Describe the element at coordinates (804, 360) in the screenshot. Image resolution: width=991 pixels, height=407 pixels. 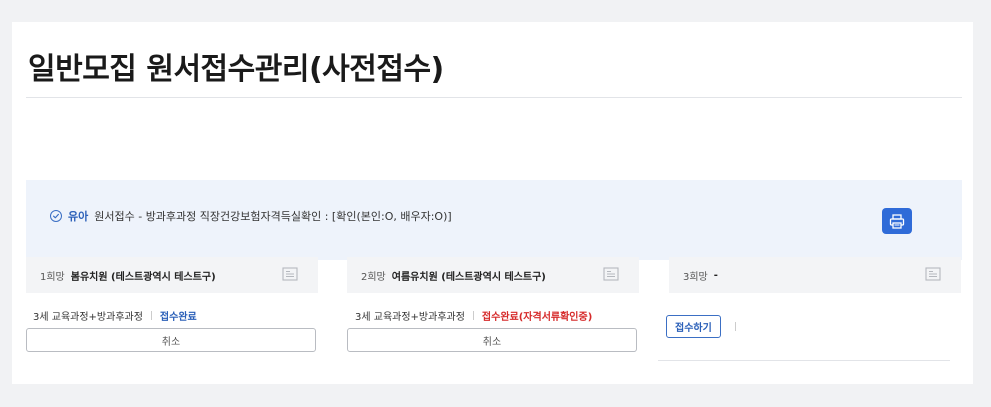
I see `choice-3-divider` at that location.